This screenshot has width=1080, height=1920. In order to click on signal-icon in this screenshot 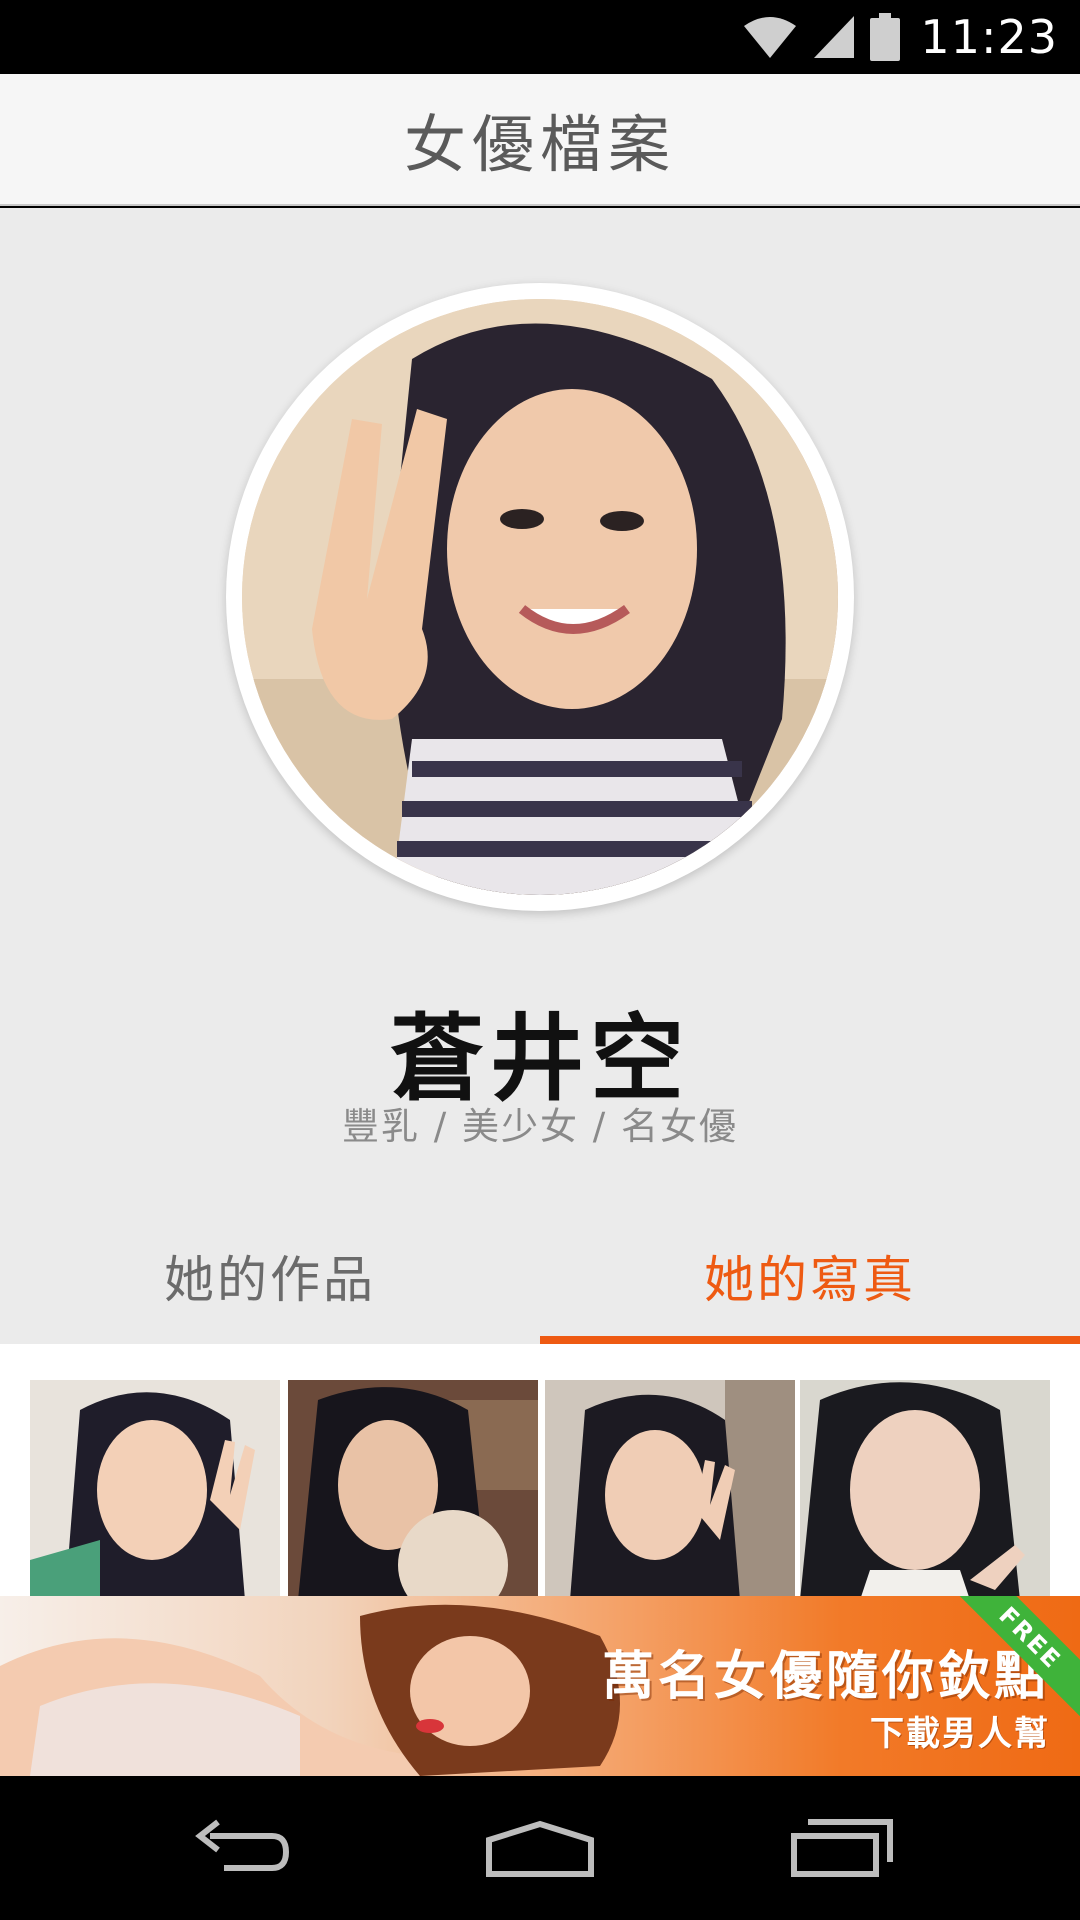, I will do `click(834, 37)`.